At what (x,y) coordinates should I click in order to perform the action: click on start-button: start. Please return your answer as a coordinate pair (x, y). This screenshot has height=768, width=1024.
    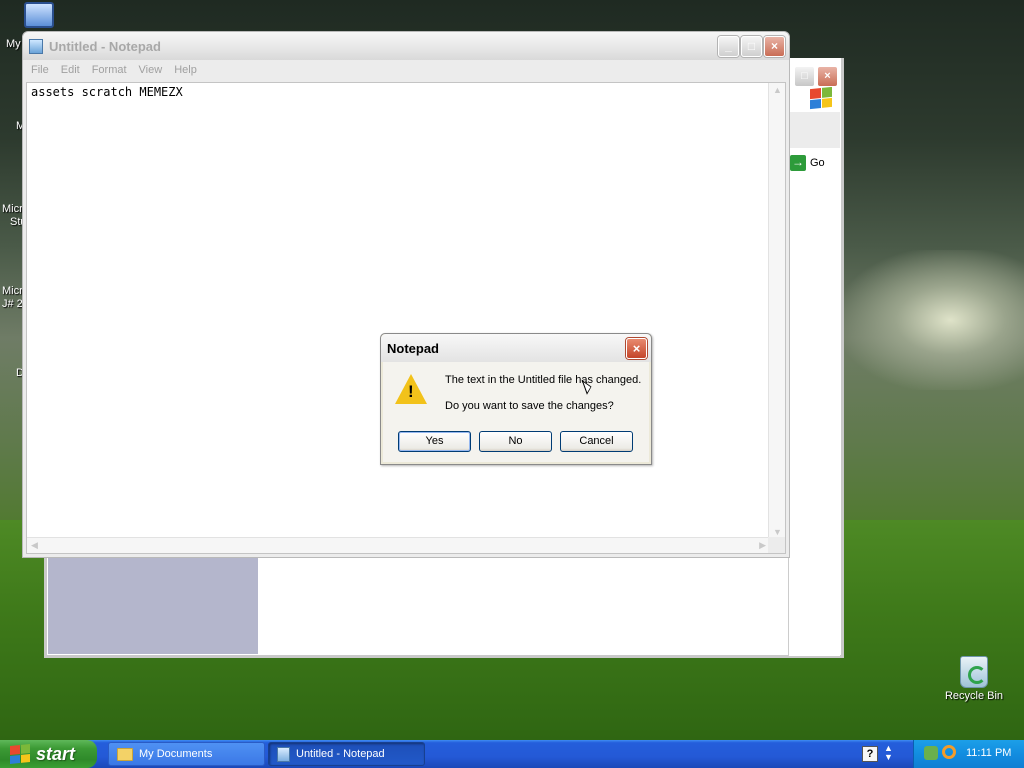
    Looking at the image, I should click on (48, 754).